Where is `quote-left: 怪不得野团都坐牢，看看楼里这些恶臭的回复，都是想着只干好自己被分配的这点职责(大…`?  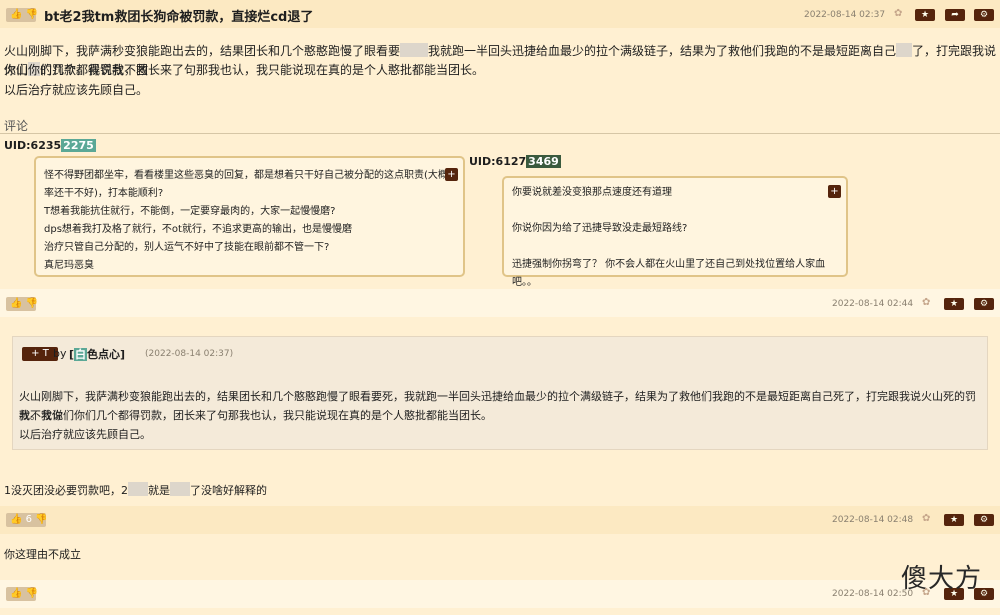 quote-left: 怪不得野团都坐牢，看看楼里这些恶臭的回复，都是想着只干好自己被分配的这点职责(大… is located at coordinates (249, 216).